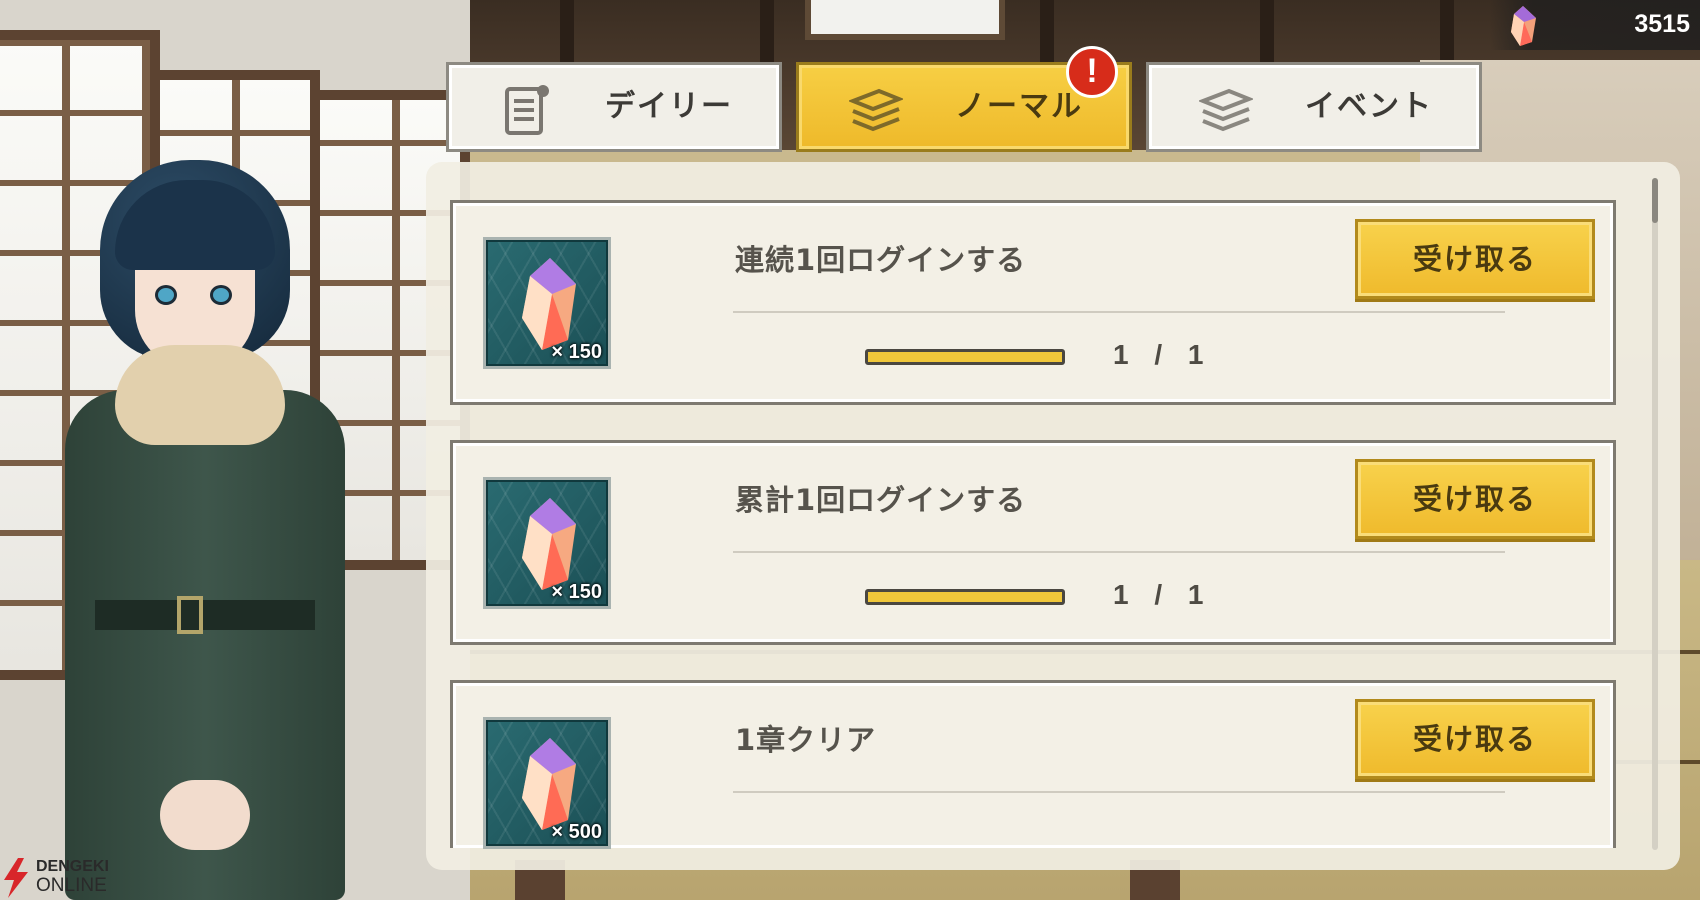 Image resolution: width=1700 pixels, height=900 pixels. Describe the element at coordinates (669, 106) in the screenshot. I see `tab-label: デイリー` at that location.